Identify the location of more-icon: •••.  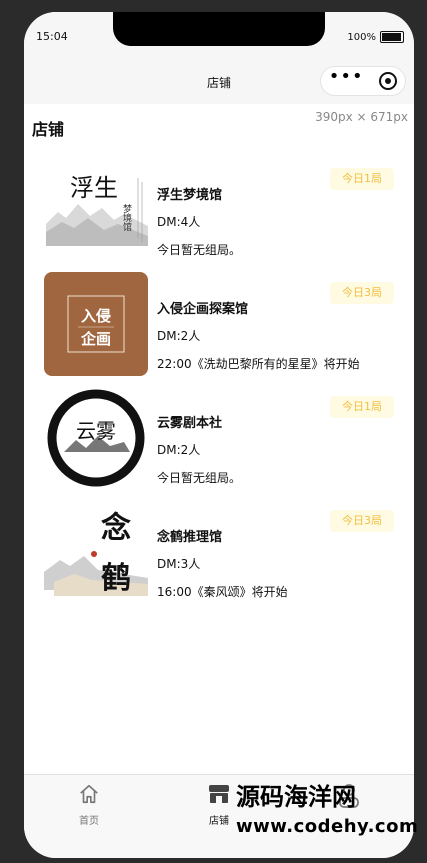
(346, 77).